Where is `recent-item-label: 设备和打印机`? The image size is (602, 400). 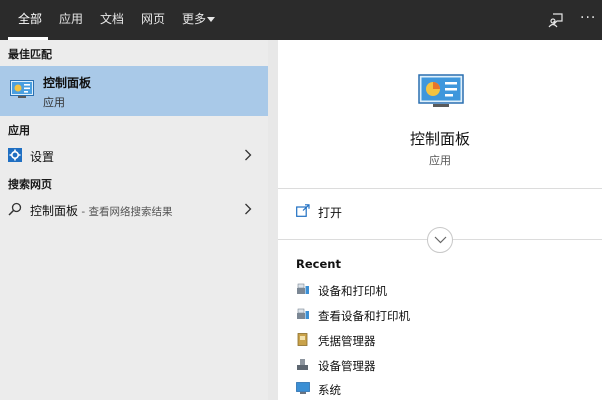
recent-item-label: 设备和打印机 is located at coordinates (352, 291).